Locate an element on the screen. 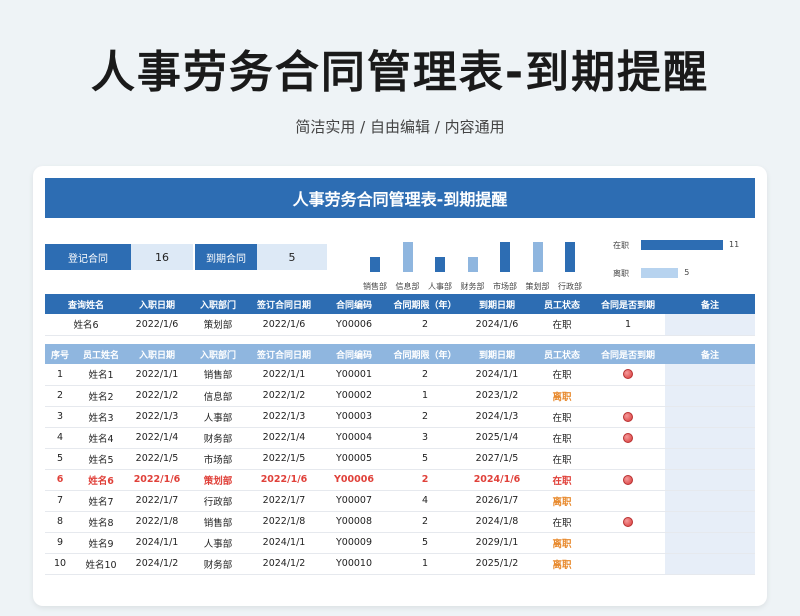 The image size is (800, 616). sheet-banner: 人事劳务合同管理表-到期提醒 is located at coordinates (400, 198).